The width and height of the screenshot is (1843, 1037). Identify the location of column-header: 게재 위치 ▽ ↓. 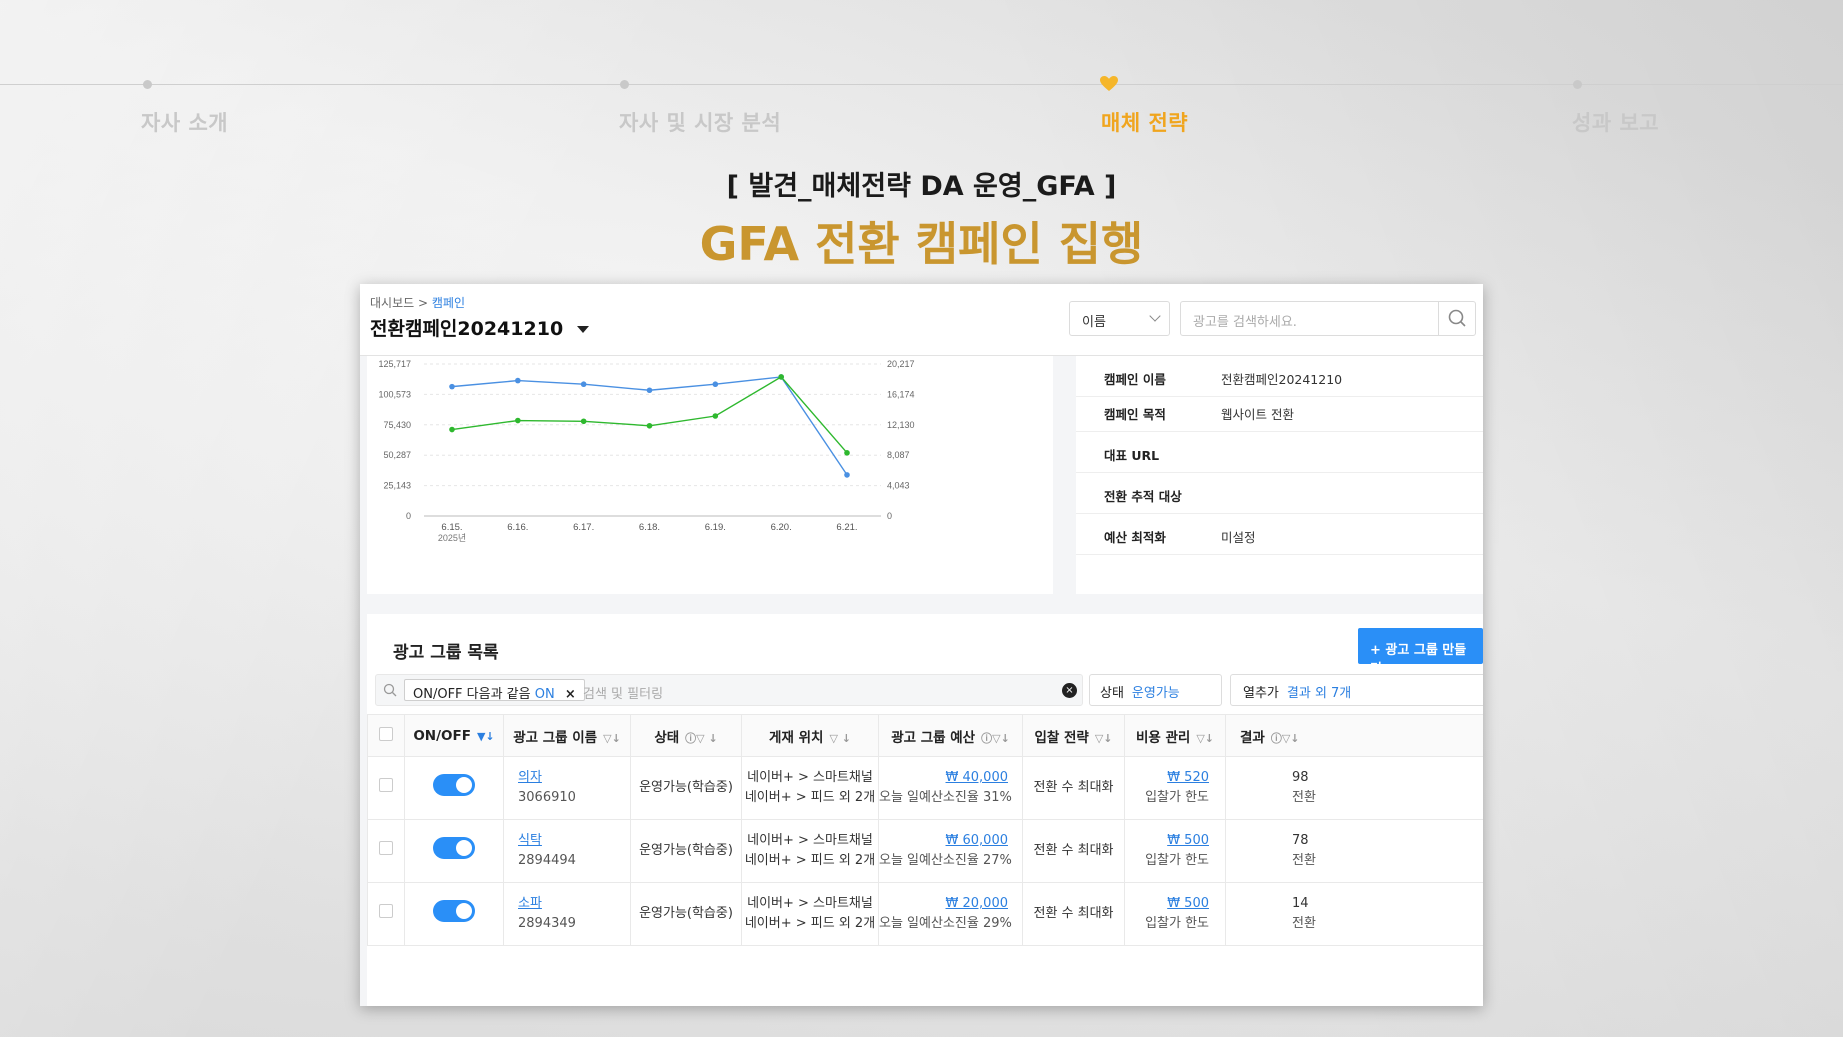
(810, 735).